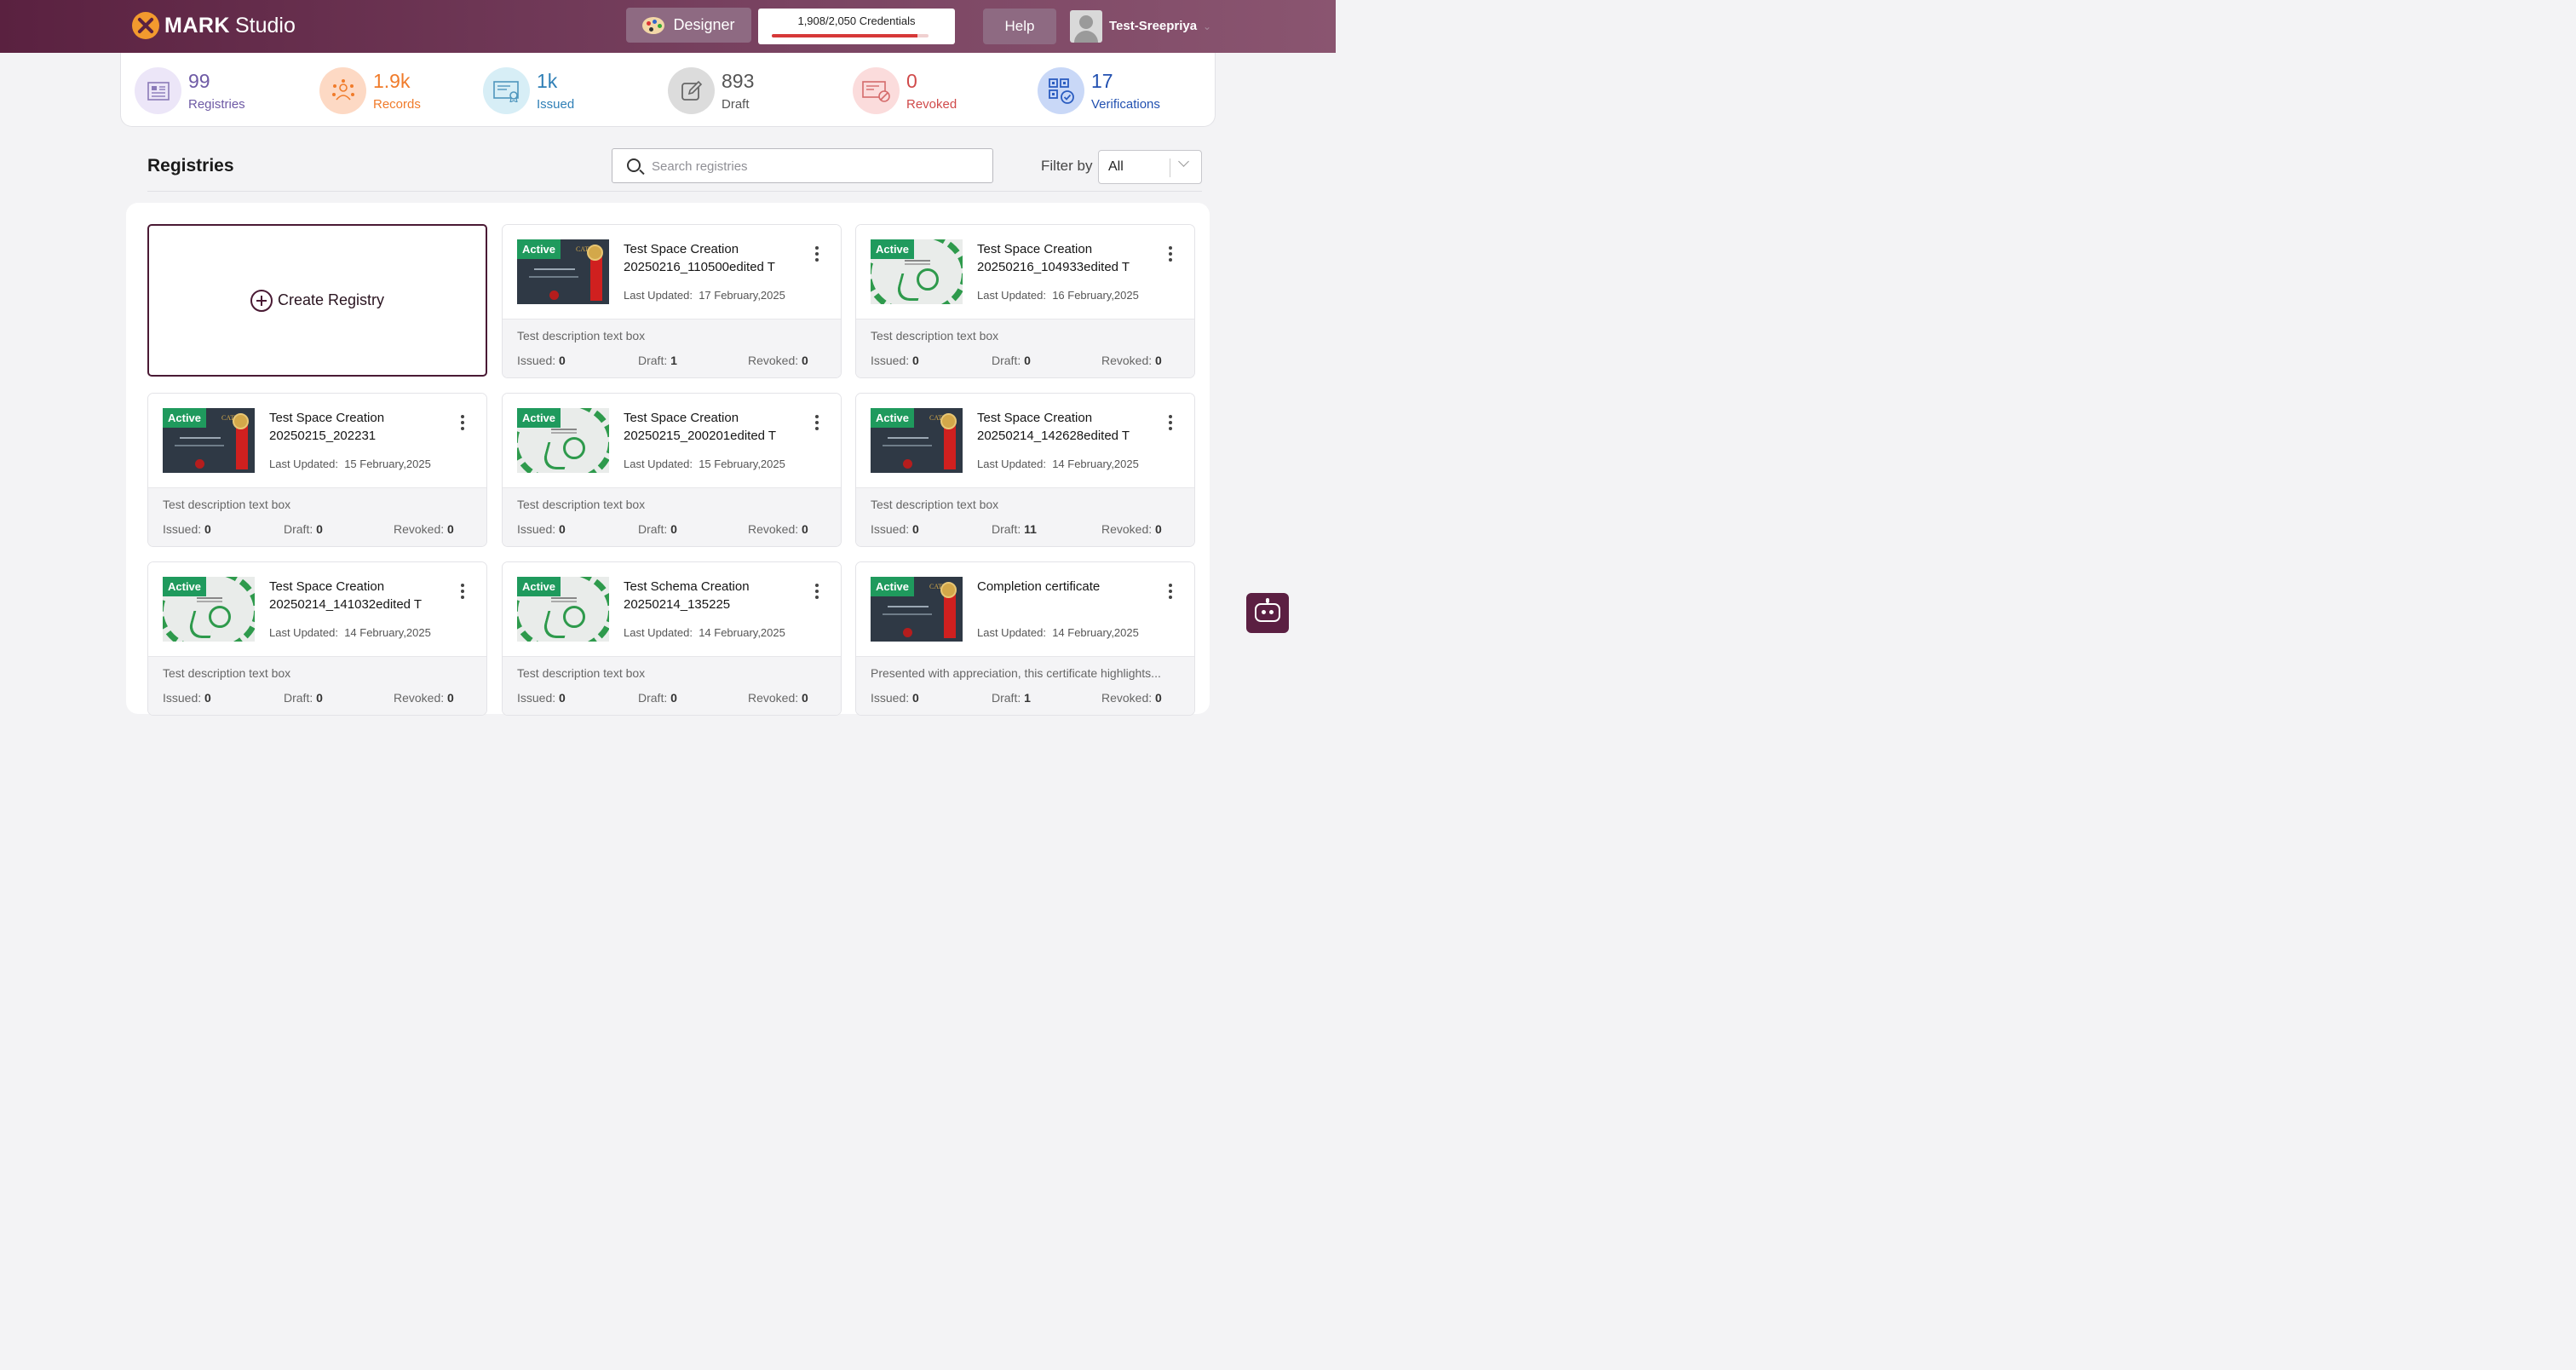 The width and height of the screenshot is (2576, 1370). What do you see at coordinates (813, 166) in the screenshot?
I see `search-input` at bounding box center [813, 166].